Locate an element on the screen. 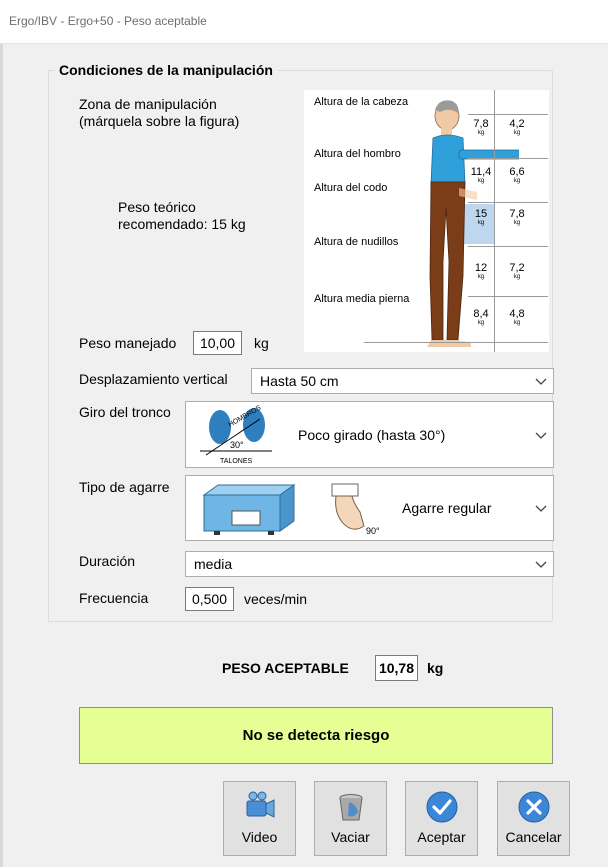 The height and width of the screenshot is (867, 608). acceptable-weight-label: PESO ACEPTABLE is located at coordinates (285, 668).